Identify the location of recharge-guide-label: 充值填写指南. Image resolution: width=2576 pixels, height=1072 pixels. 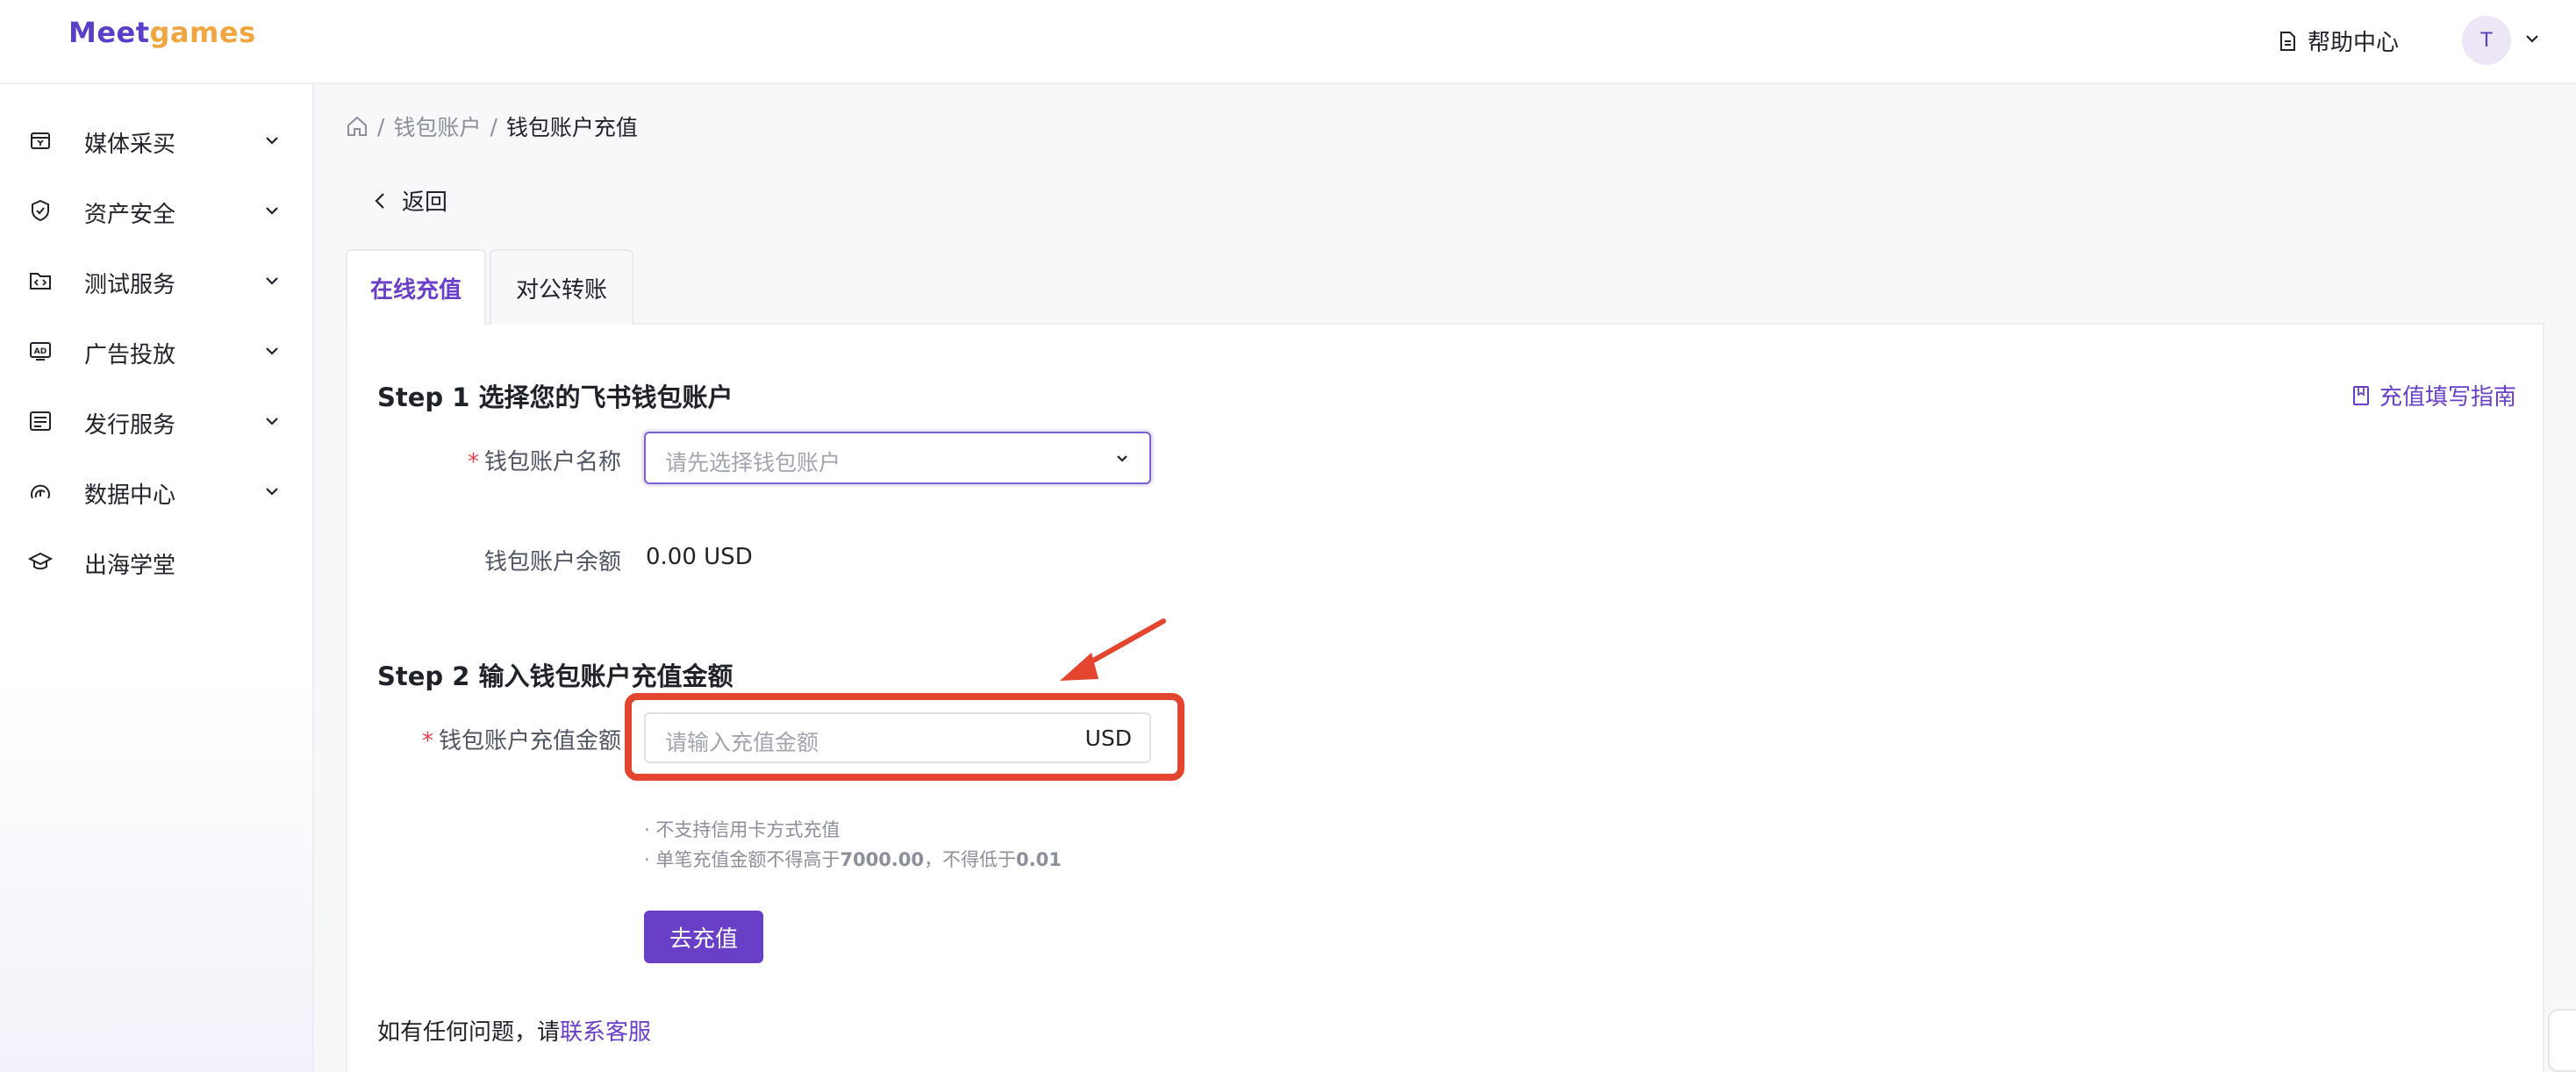
(2448, 398).